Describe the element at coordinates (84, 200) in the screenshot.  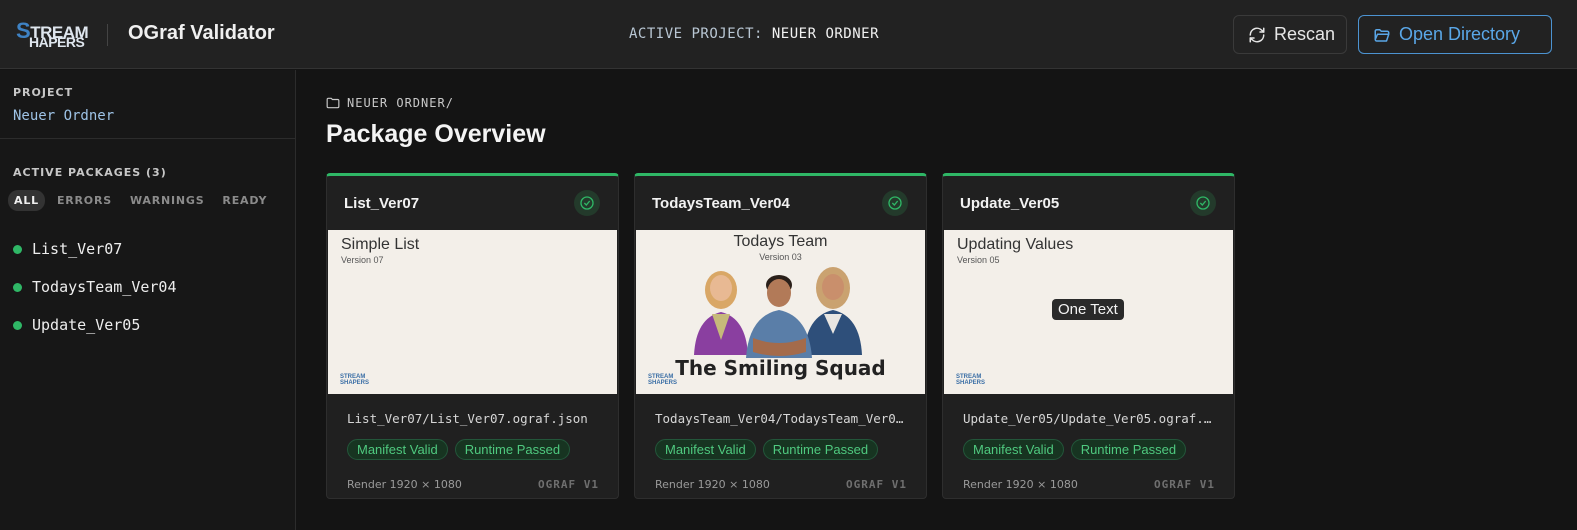
I see `filter-errors: ERRORS` at that location.